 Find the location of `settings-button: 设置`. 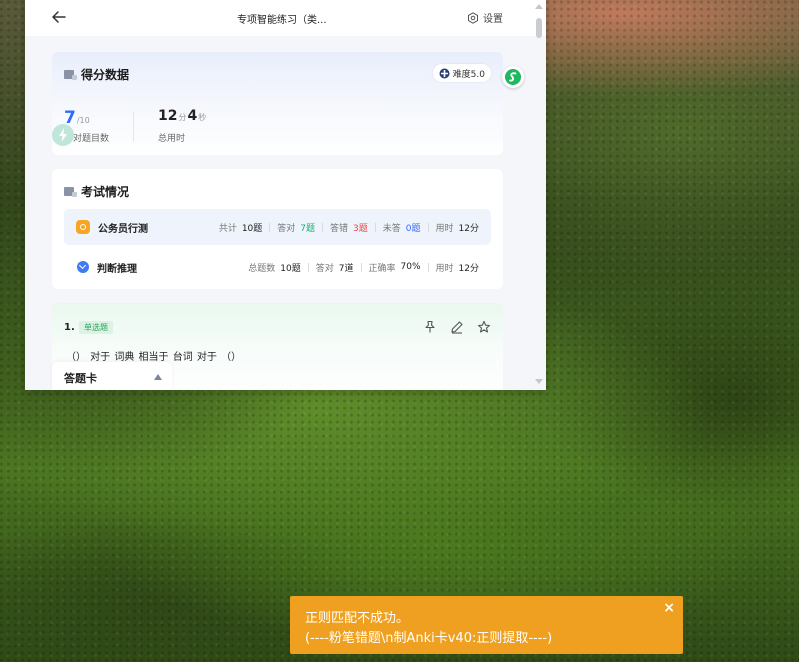

settings-button: 设置 is located at coordinates (485, 17).